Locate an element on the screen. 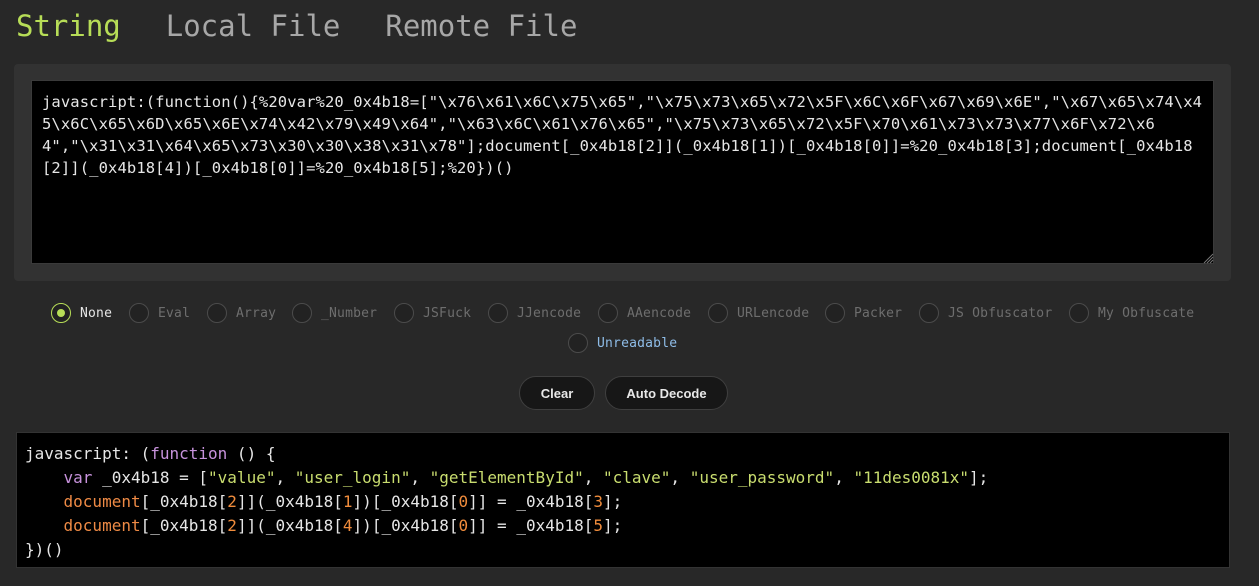 The height and width of the screenshot is (586, 1259). code-number: 1 is located at coordinates (347, 501).